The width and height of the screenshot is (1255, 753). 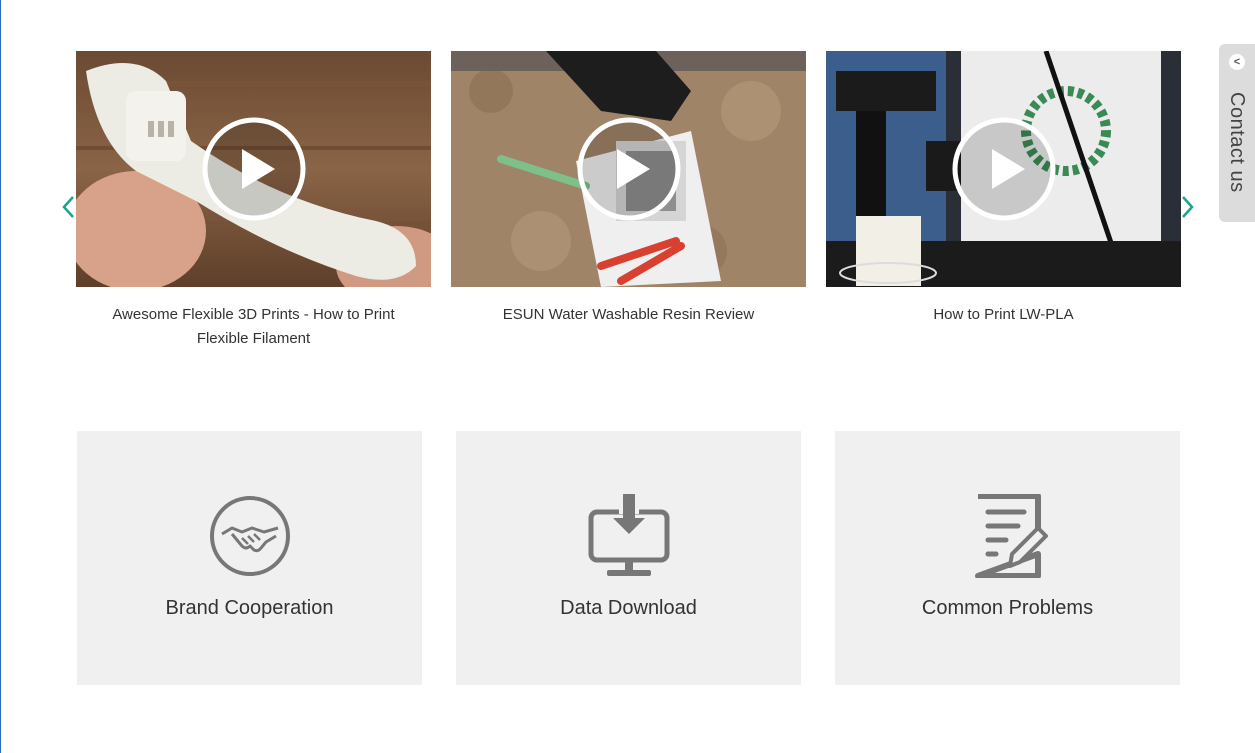 I want to click on contact-us-tab: < Contact us, so click(x=1237, y=133).